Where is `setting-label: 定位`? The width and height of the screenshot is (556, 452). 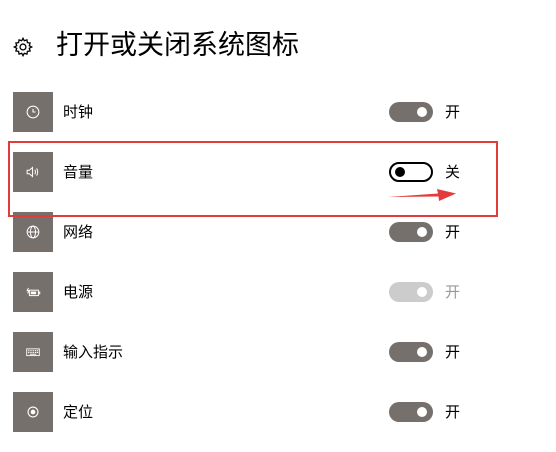 setting-label: 定位 is located at coordinates (78, 412).